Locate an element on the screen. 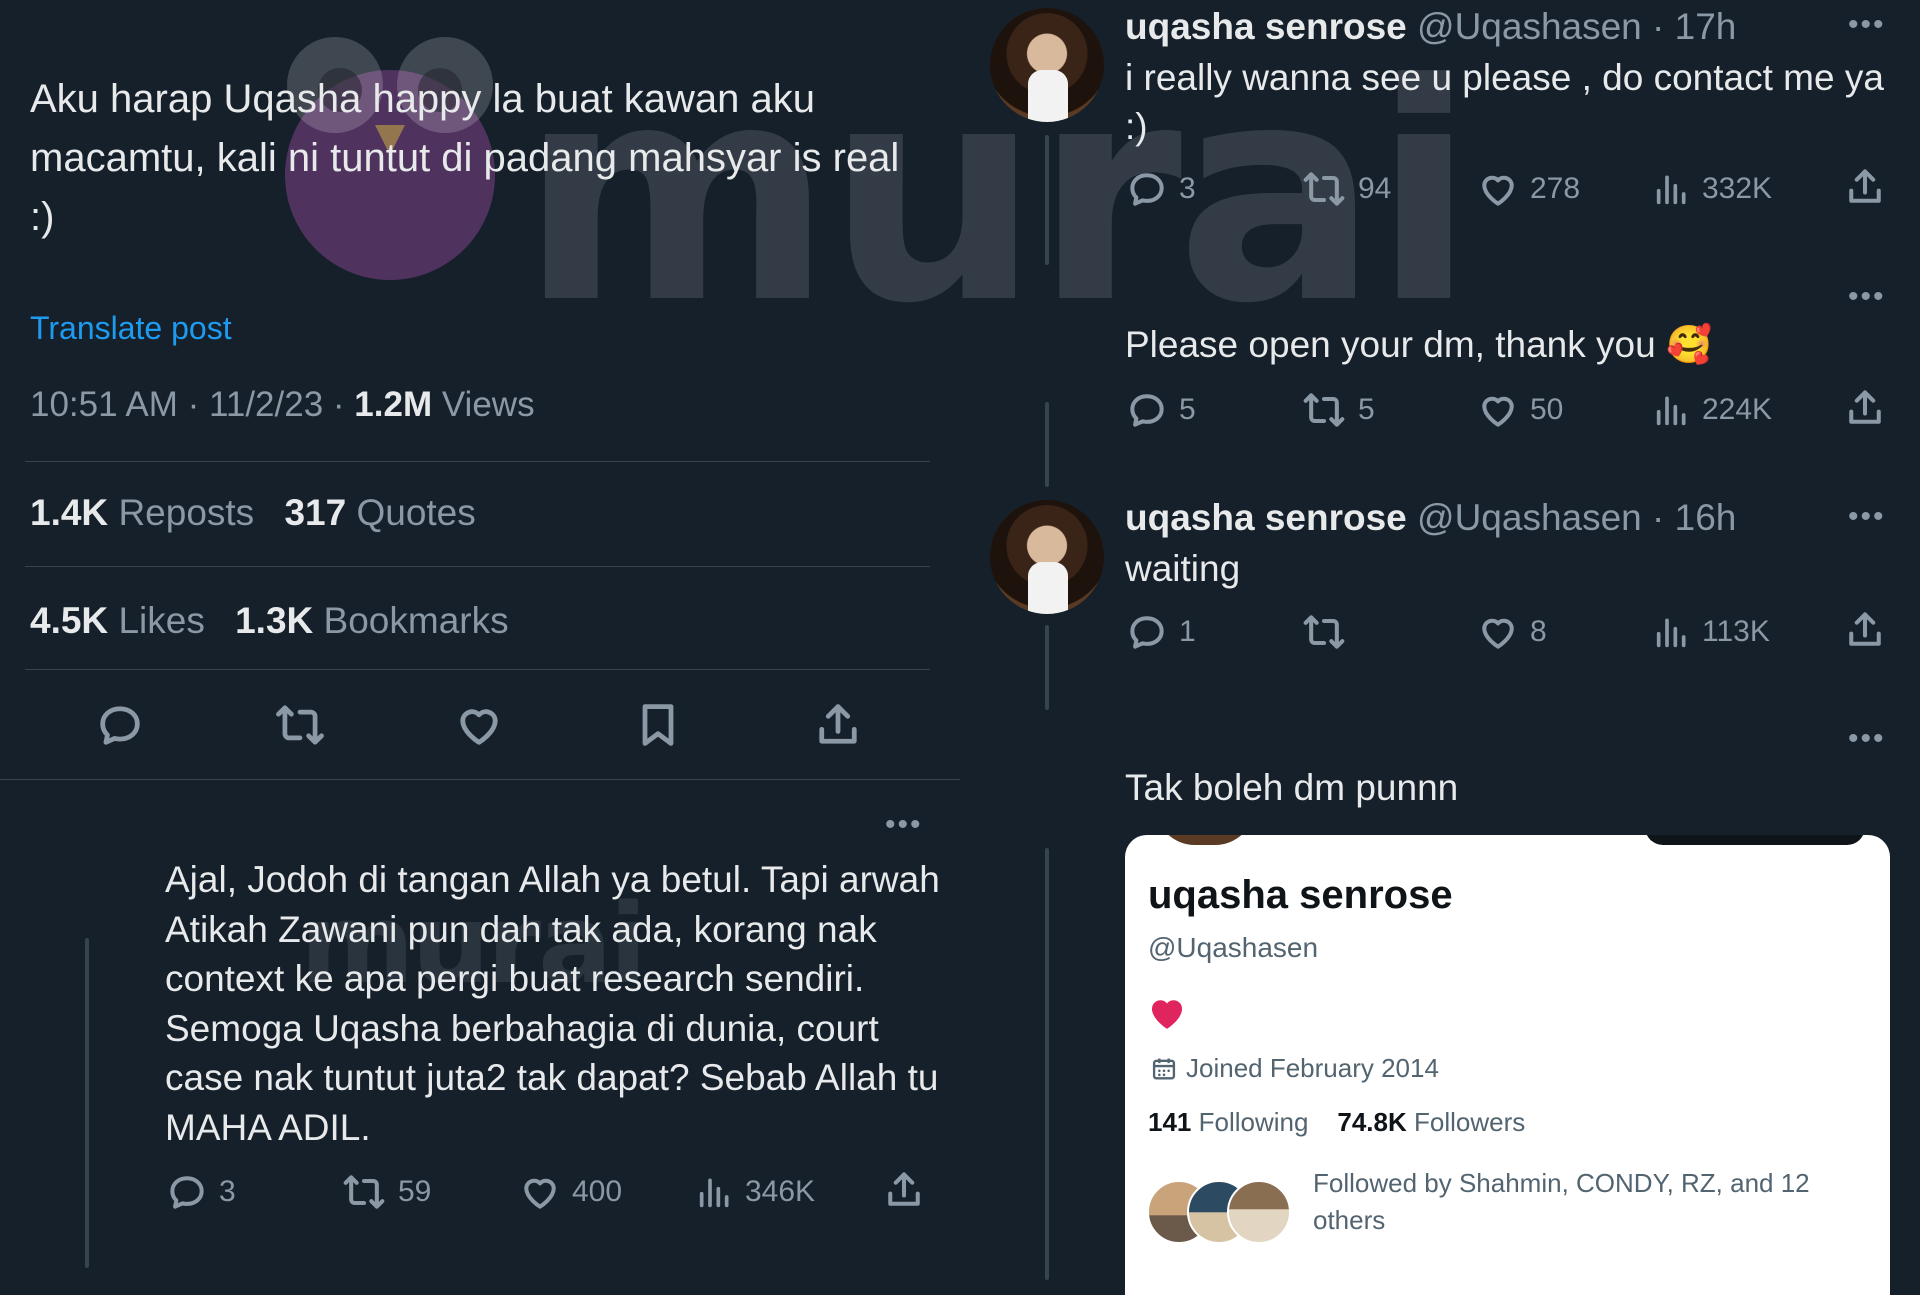 The image size is (1920, 1295). tweet-time: 10:51 AM is located at coordinates (104, 404).